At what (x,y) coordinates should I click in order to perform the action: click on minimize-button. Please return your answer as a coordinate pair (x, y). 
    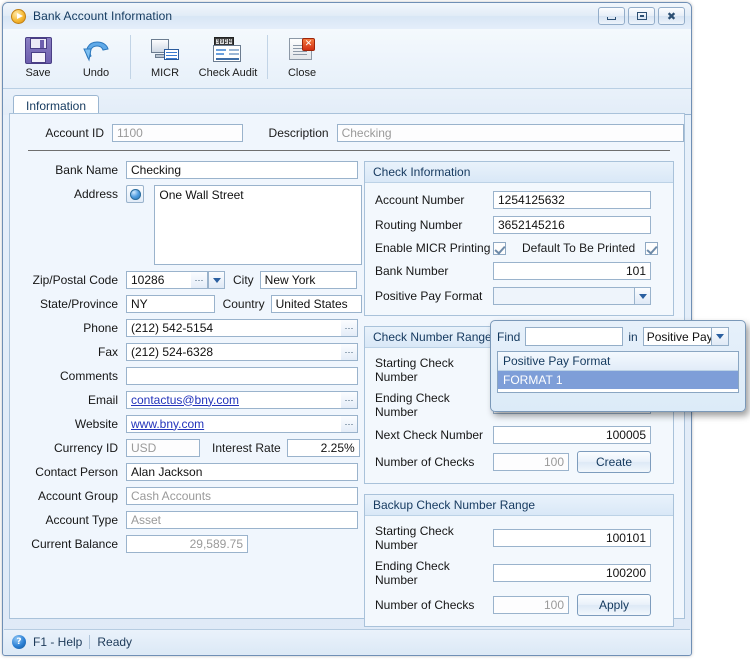
    Looking at the image, I should click on (611, 16).